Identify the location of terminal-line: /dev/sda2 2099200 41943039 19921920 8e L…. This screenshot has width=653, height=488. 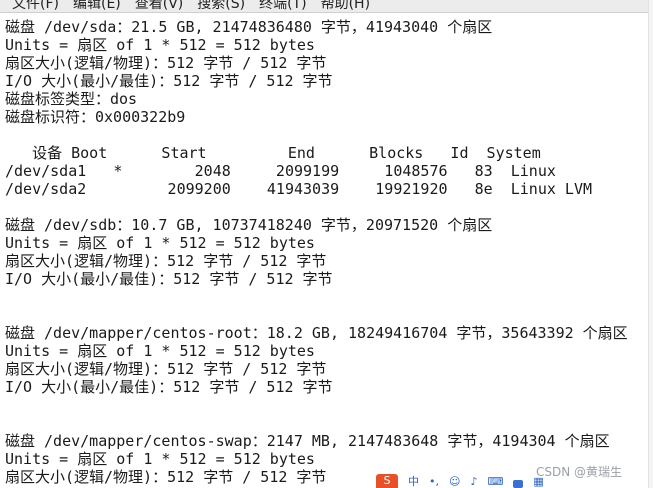
(298, 189).